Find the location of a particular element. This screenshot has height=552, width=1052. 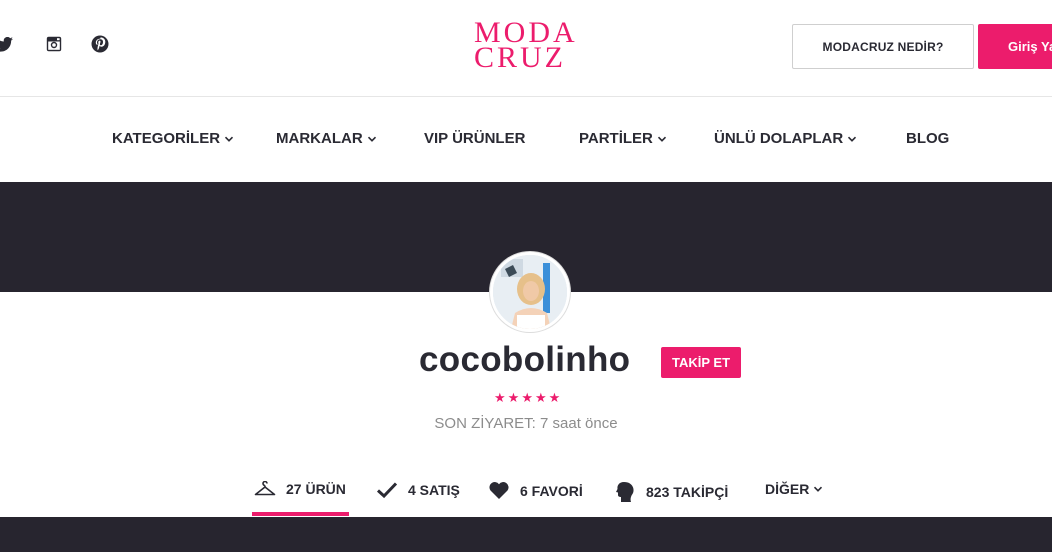

rating-stars: ★ ★ ★ ★ ★ is located at coordinates (527, 397).